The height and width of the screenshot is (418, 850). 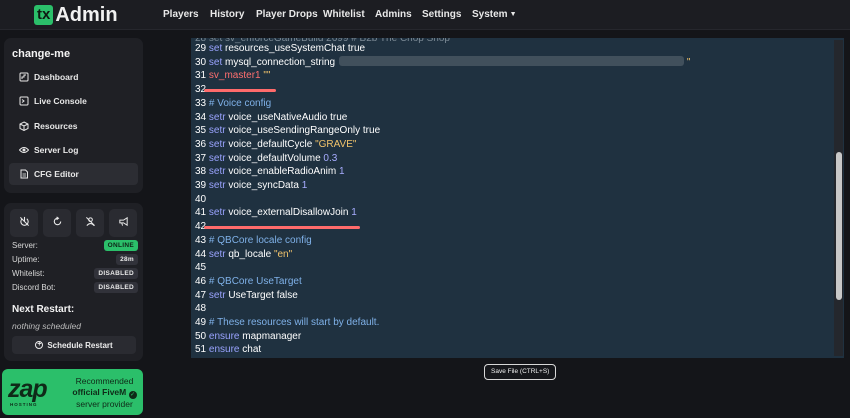 What do you see at coordinates (344, 14) in the screenshot?
I see `nav-whitelist: Whitelist` at bounding box center [344, 14].